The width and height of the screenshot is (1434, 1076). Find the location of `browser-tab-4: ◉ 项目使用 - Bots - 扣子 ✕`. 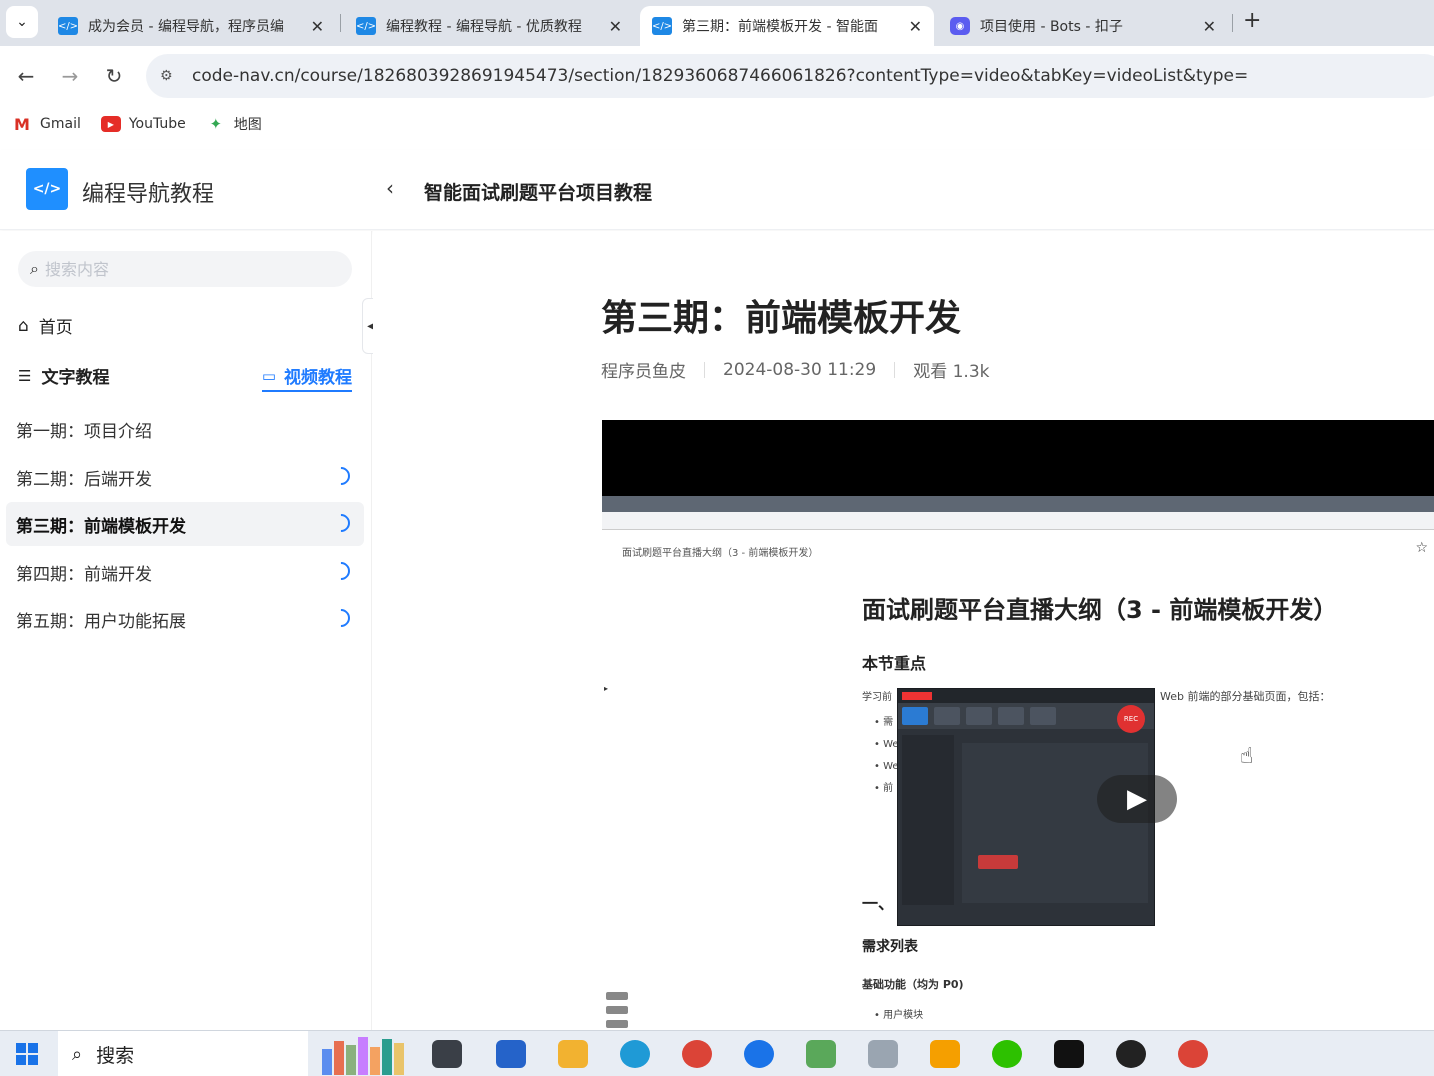

browser-tab-4: ◉ 项目使用 - Bots - 扣子 ✕ is located at coordinates (1083, 26).